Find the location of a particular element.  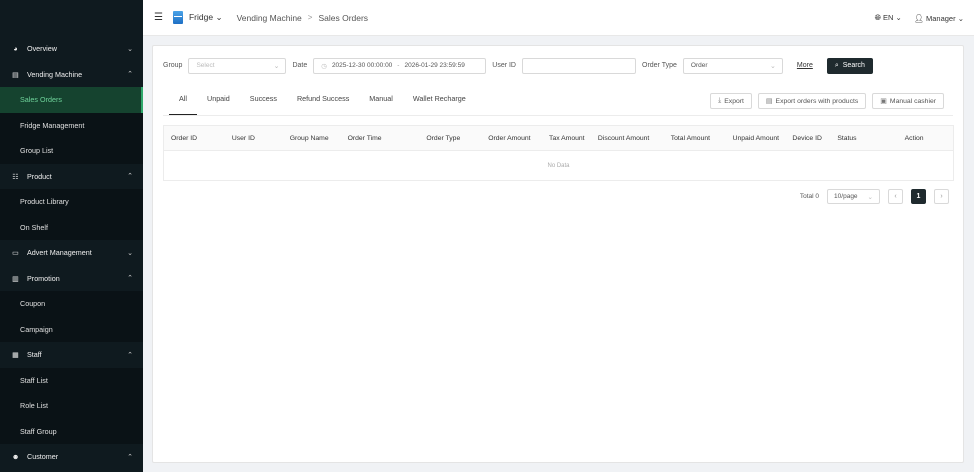

sidebar-item-on-shelf: On Shelf is located at coordinates (71, 227).